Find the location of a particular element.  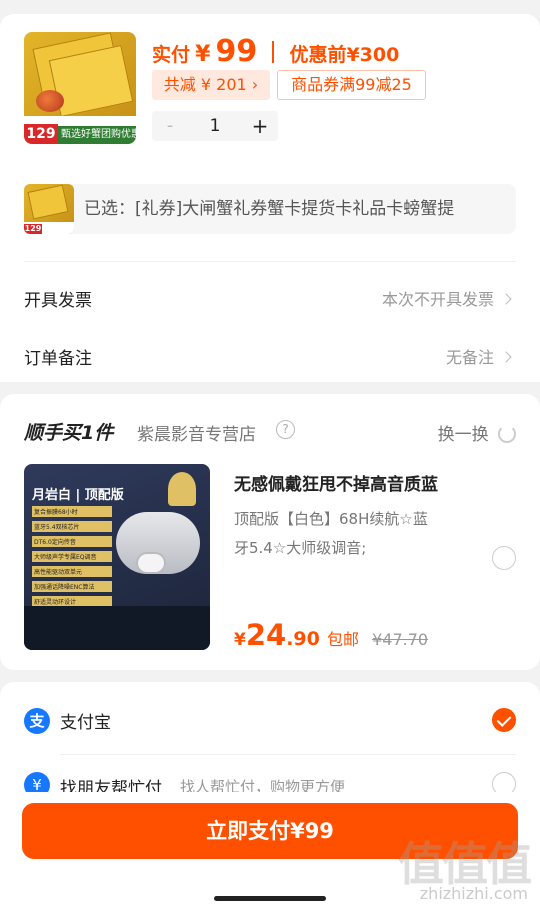

price-currency: ¥ is located at coordinates (203, 54).